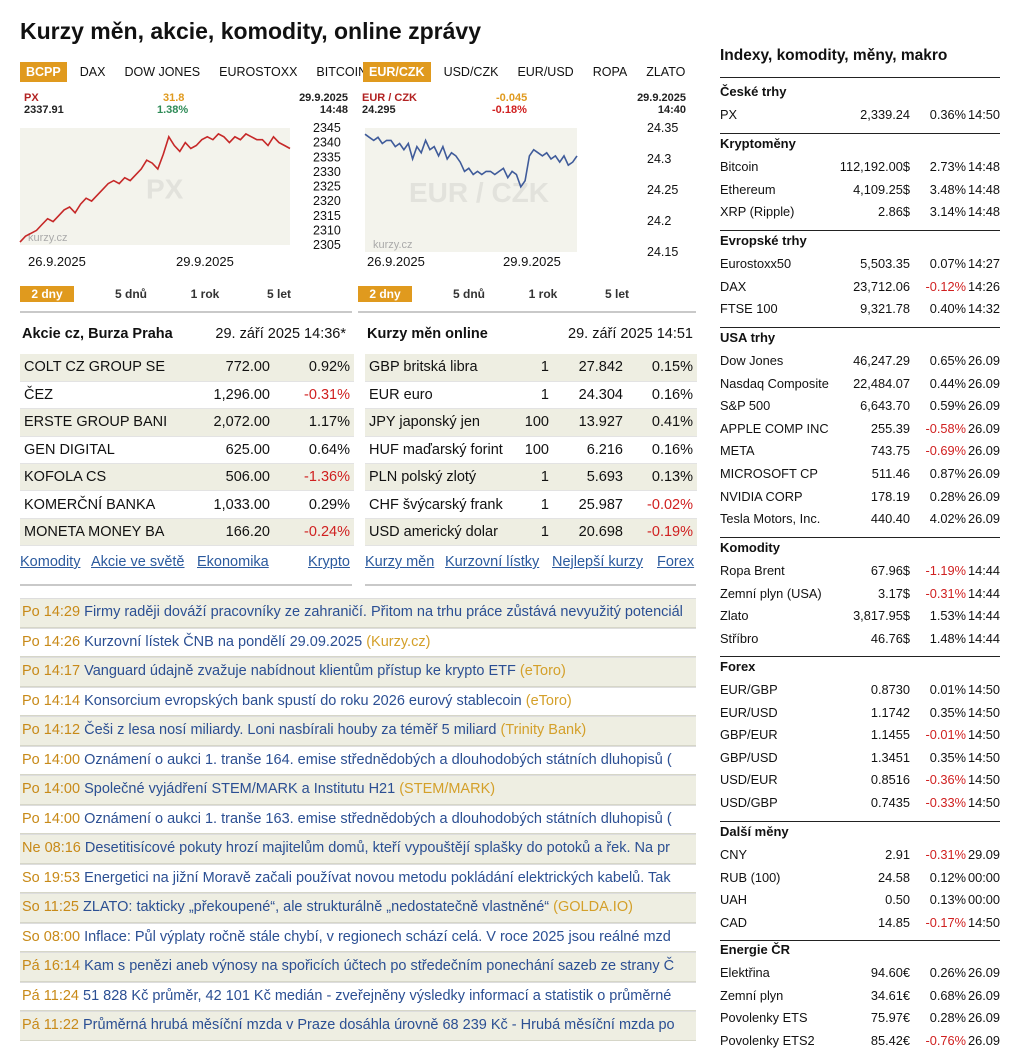 The image size is (1030, 1050). Describe the element at coordinates (739, 639) in the screenshot. I see `instrument-name: Stříbro` at that location.